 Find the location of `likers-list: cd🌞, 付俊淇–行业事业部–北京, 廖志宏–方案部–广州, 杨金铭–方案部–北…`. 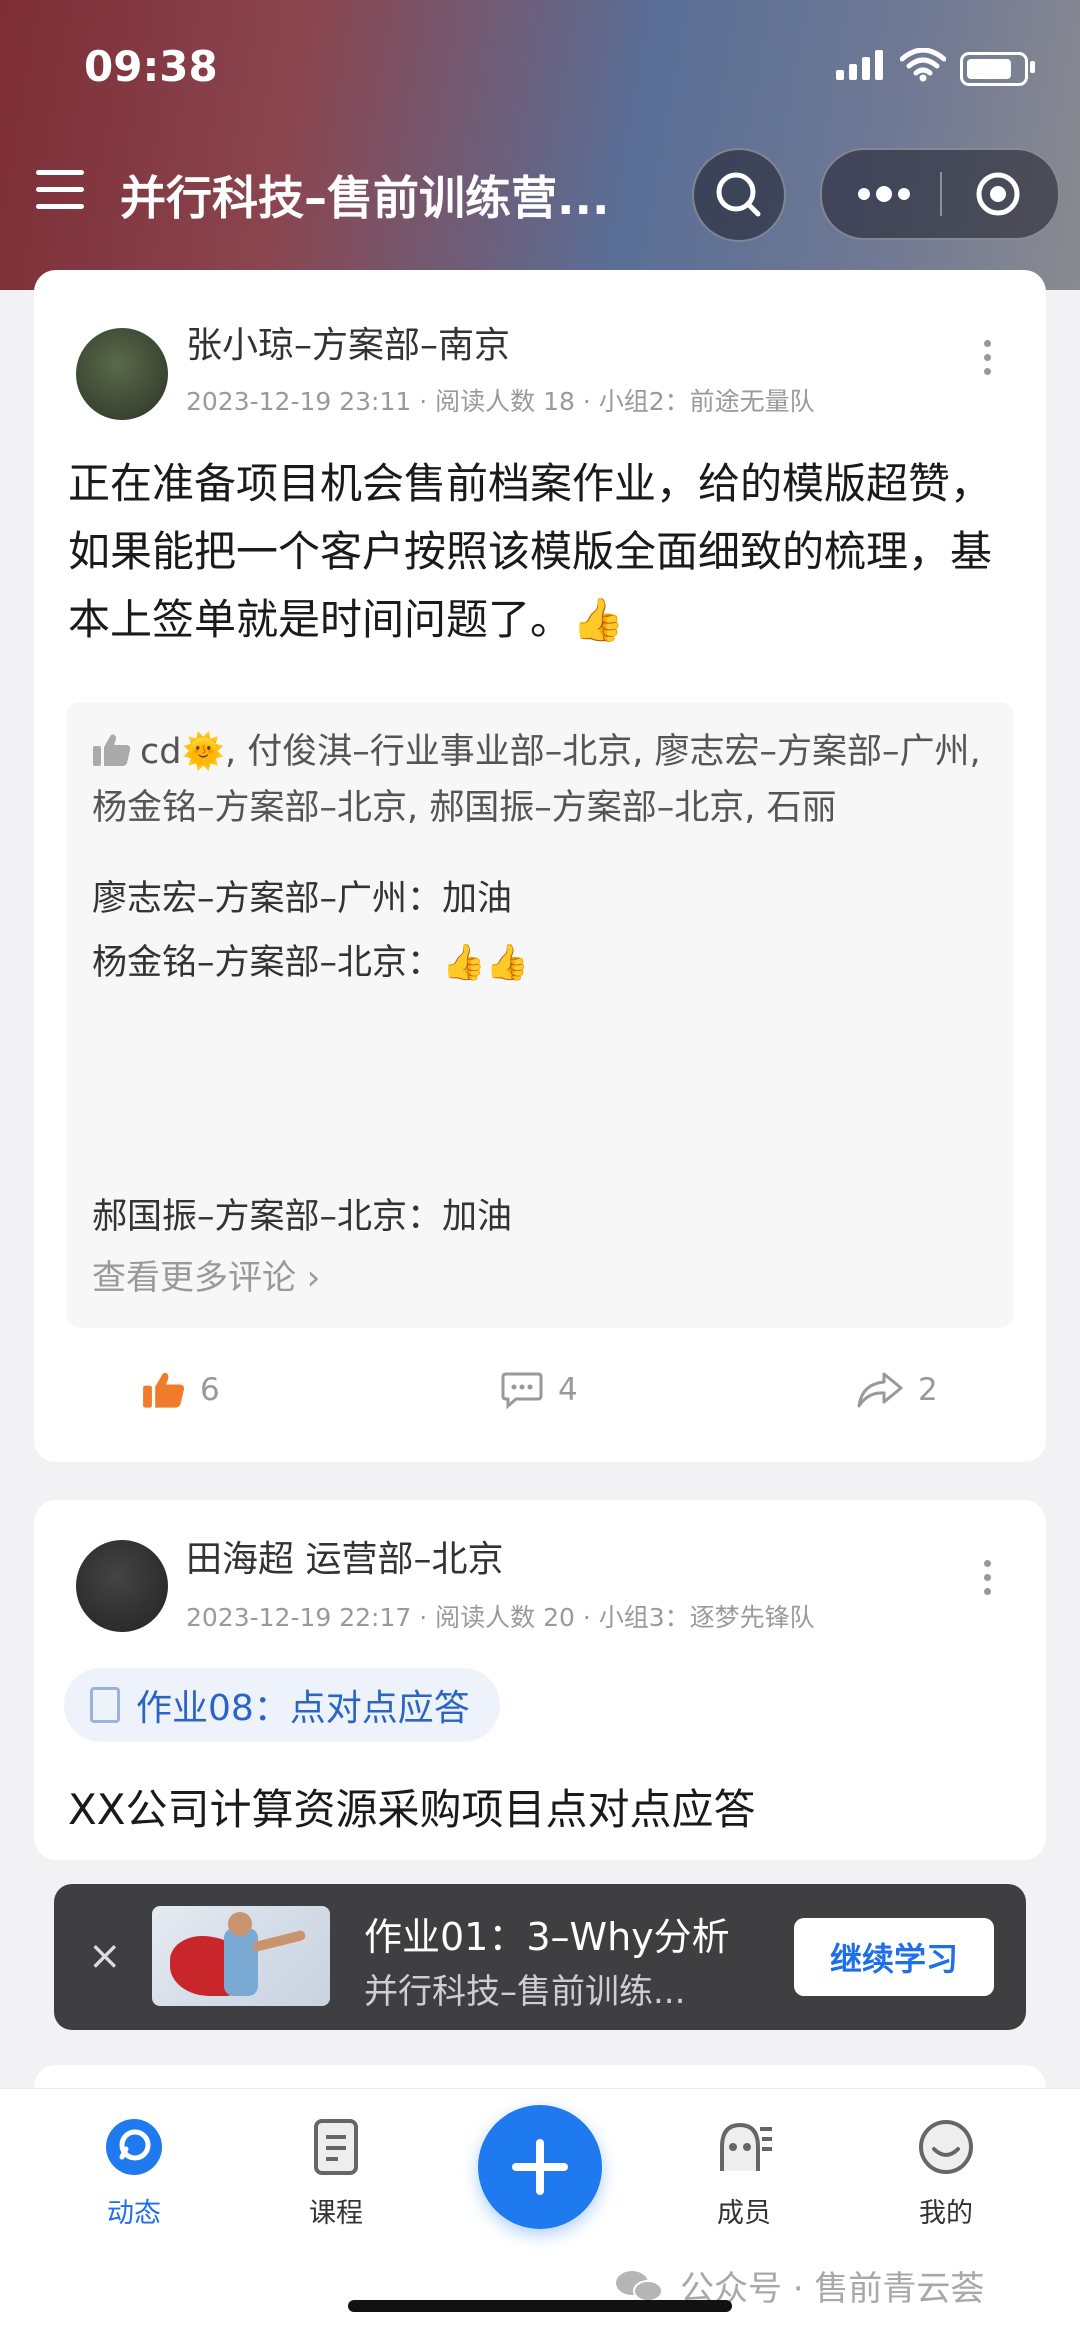

likers-list: cd🌞, 付俊淇–行业事业部–北京, 廖志宏–方案部–广州, 杨金铭–方案部–北… is located at coordinates (542, 780).